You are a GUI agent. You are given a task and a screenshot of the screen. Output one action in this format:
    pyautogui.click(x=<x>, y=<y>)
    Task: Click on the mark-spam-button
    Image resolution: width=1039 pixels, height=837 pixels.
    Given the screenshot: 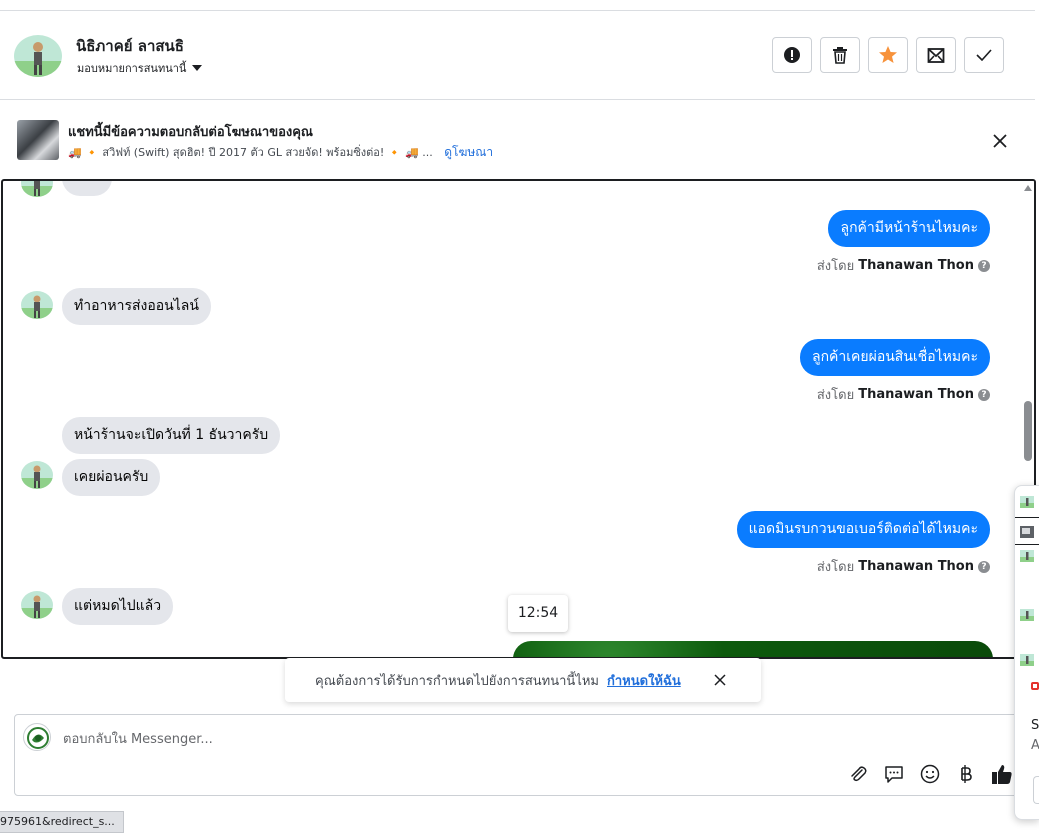 What is the action you would take?
    pyautogui.click(x=792, y=55)
    